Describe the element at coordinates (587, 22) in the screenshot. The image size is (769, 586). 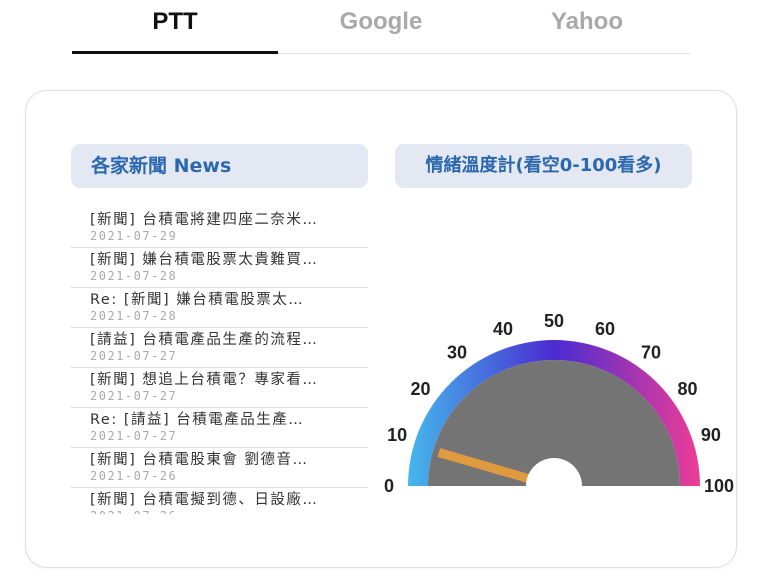
I see `tab-yahoo: Yahoo` at that location.